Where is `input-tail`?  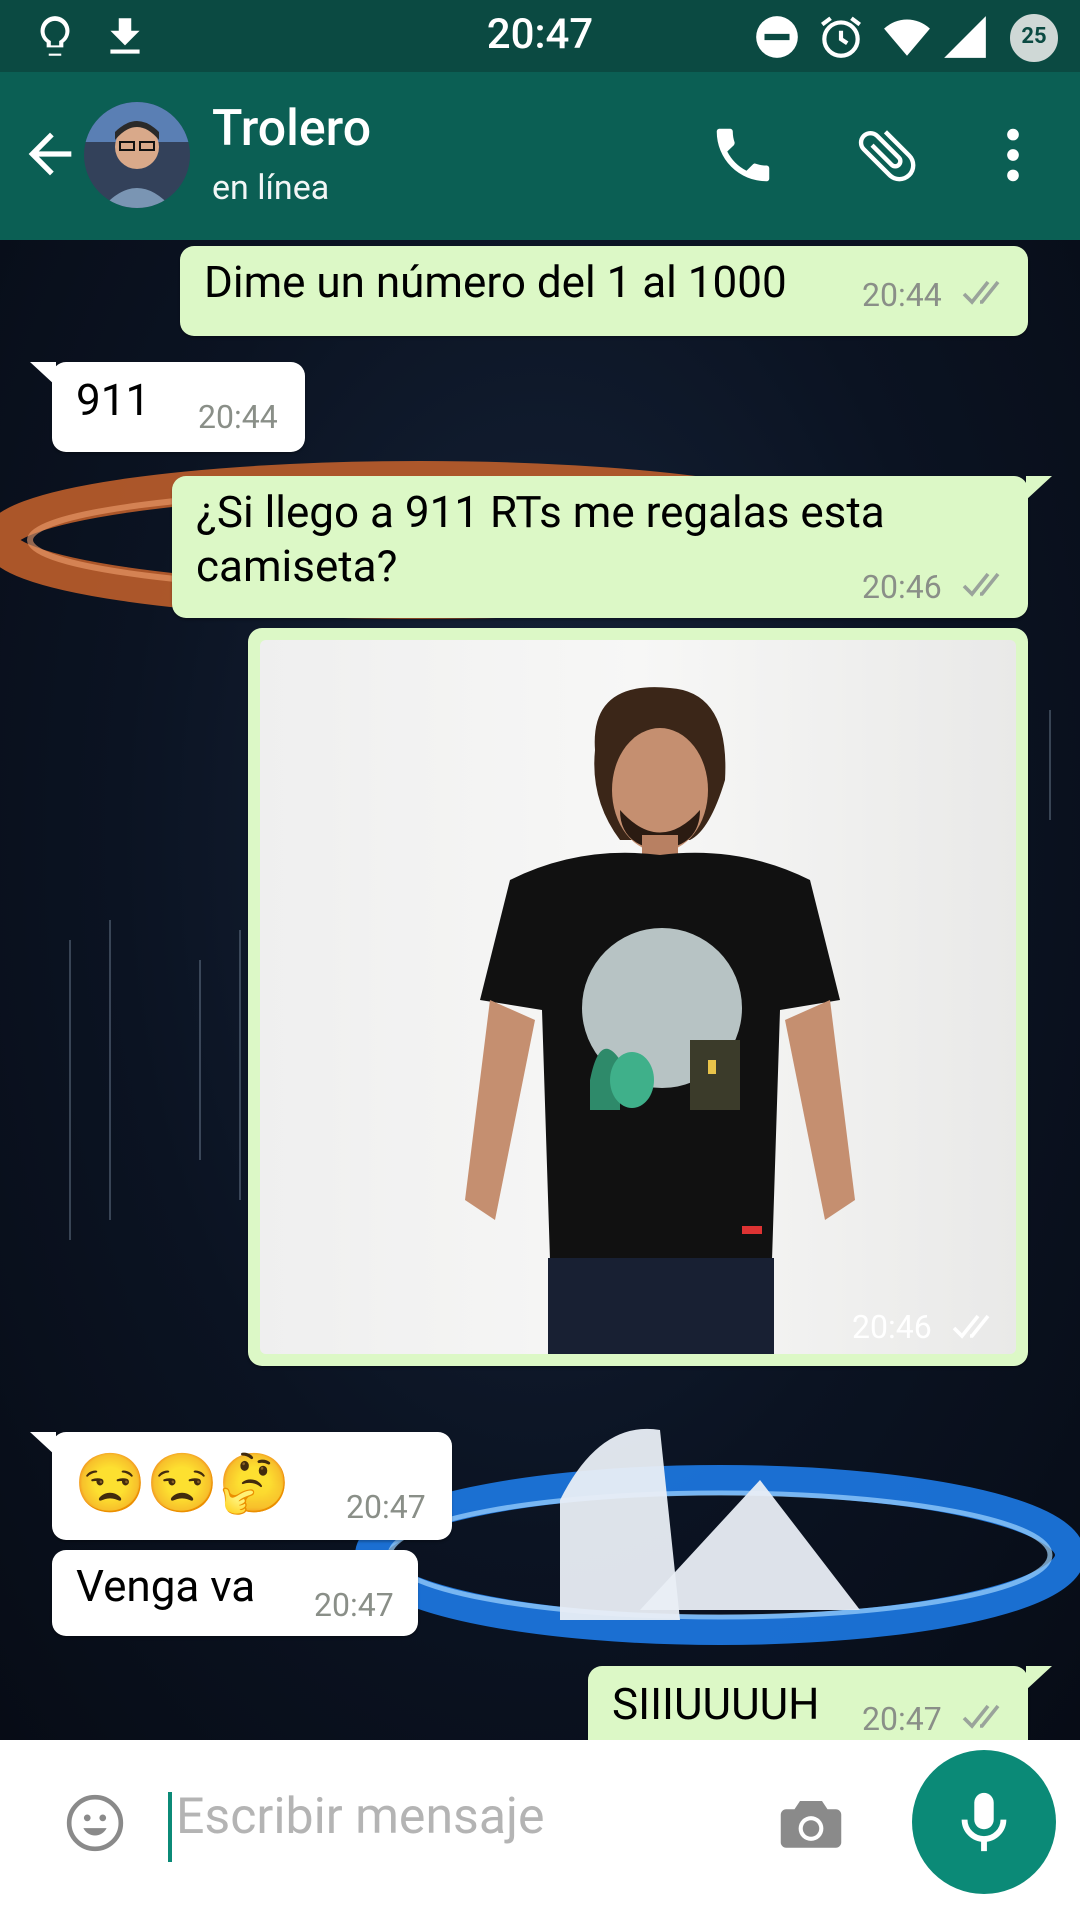 input-tail is located at coordinates (893, 1764).